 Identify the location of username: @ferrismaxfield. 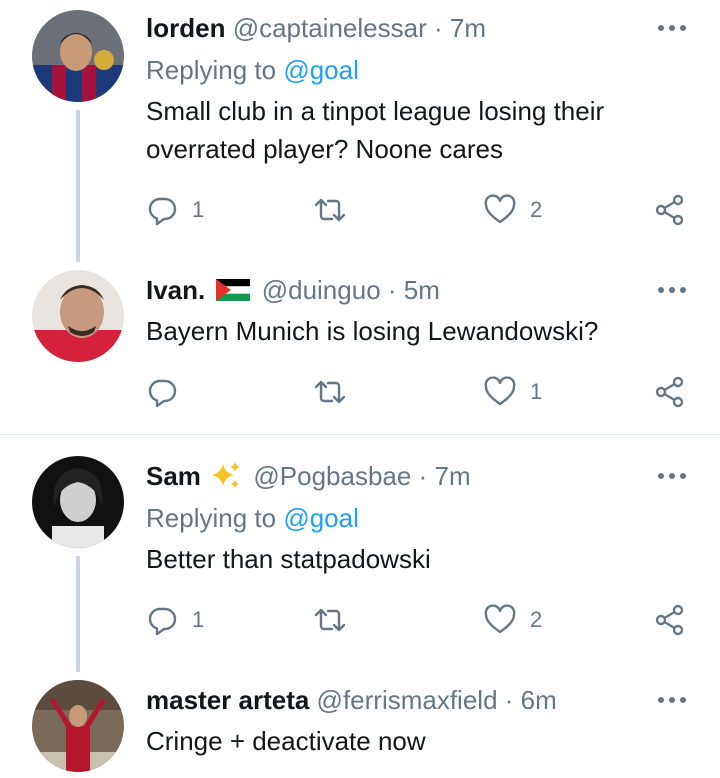
(407, 700).